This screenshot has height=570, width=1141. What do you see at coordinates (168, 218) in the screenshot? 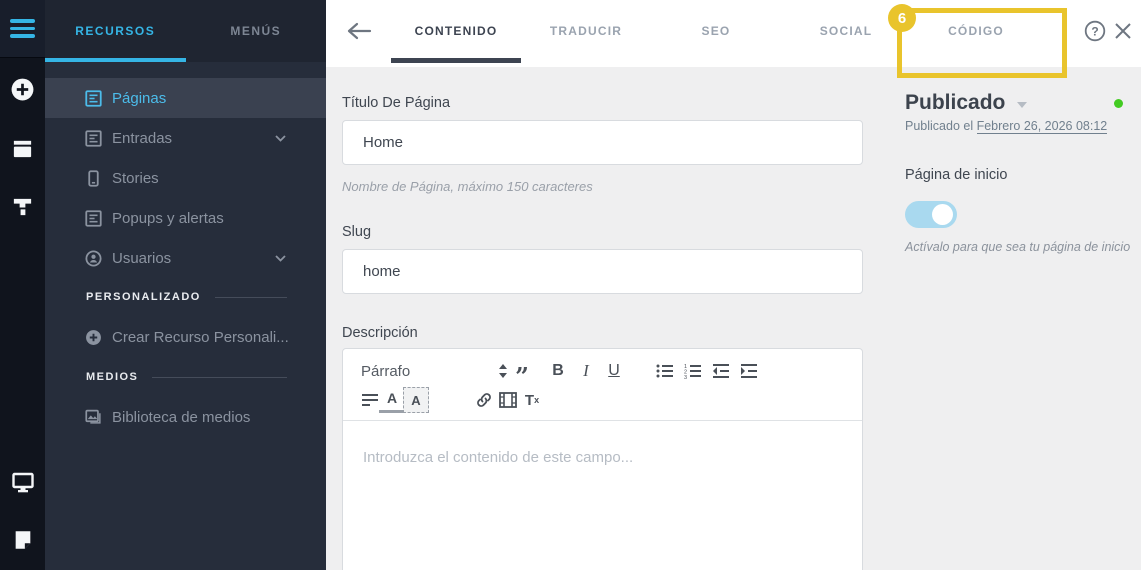
I see `sidebar-item-label: Popups y alertas` at bounding box center [168, 218].